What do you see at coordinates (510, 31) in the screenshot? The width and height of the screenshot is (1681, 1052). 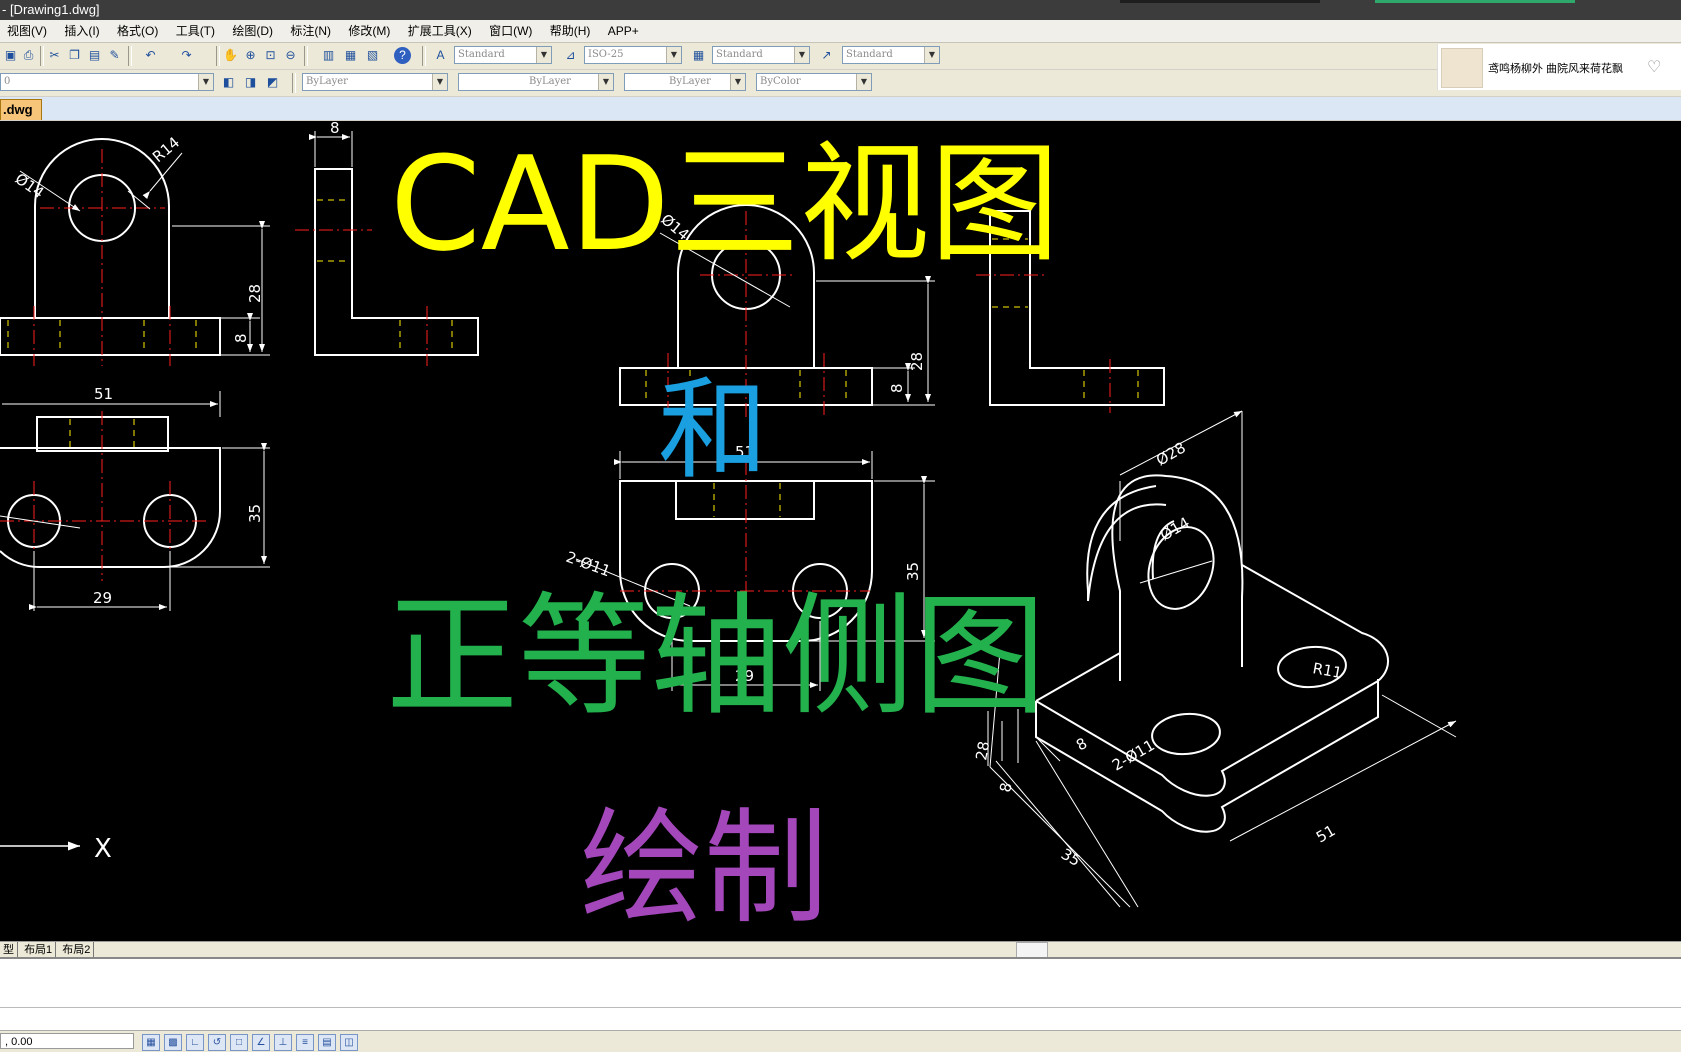 I see `menu-window: 窗口(W)` at bounding box center [510, 31].